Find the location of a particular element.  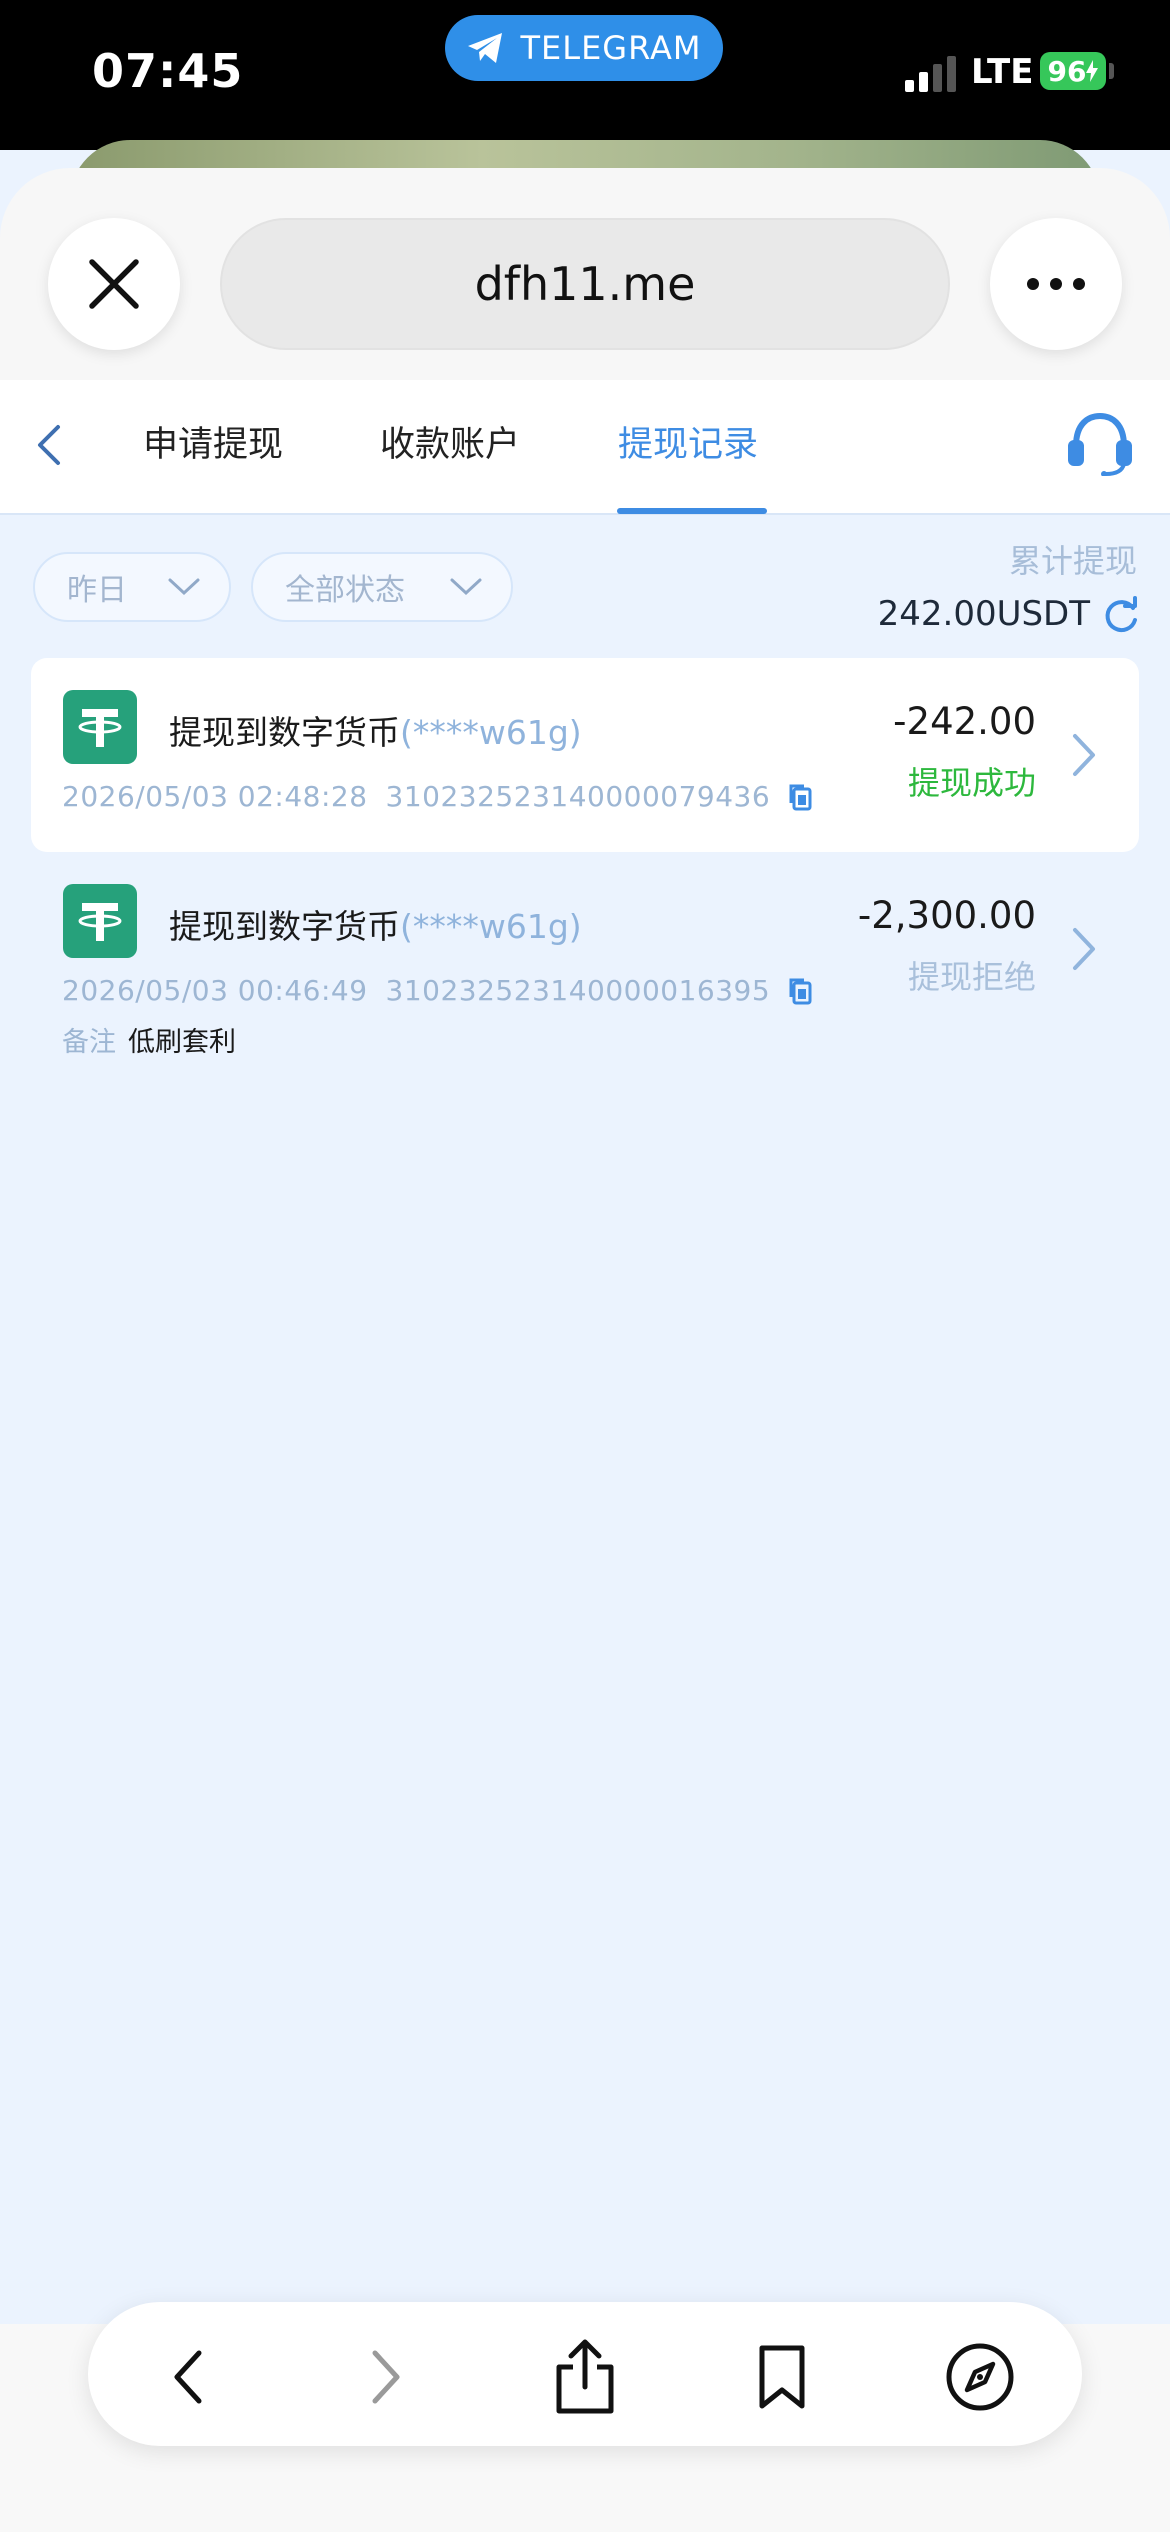

status-filter-dropdown: 全部状态 is located at coordinates (382, 587).